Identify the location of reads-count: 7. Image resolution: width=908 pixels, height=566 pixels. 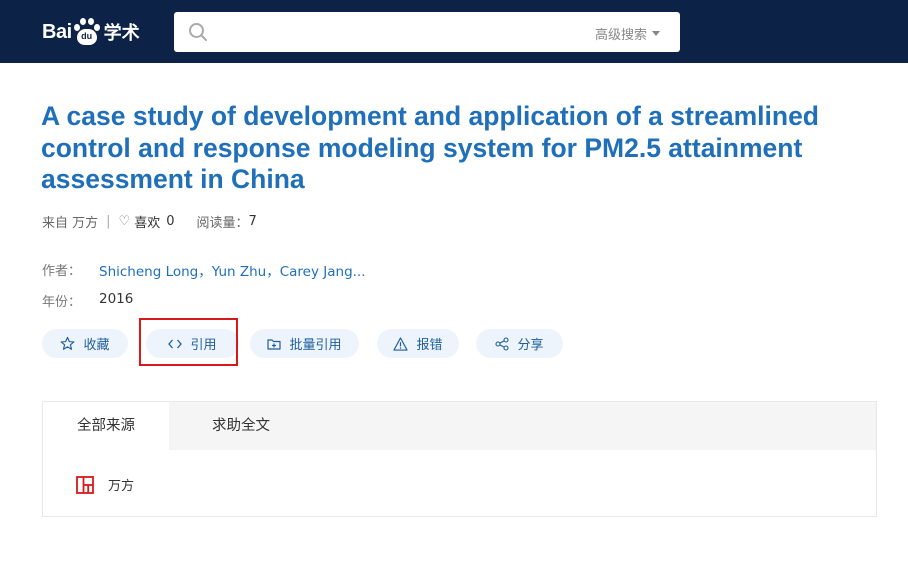
(252, 221).